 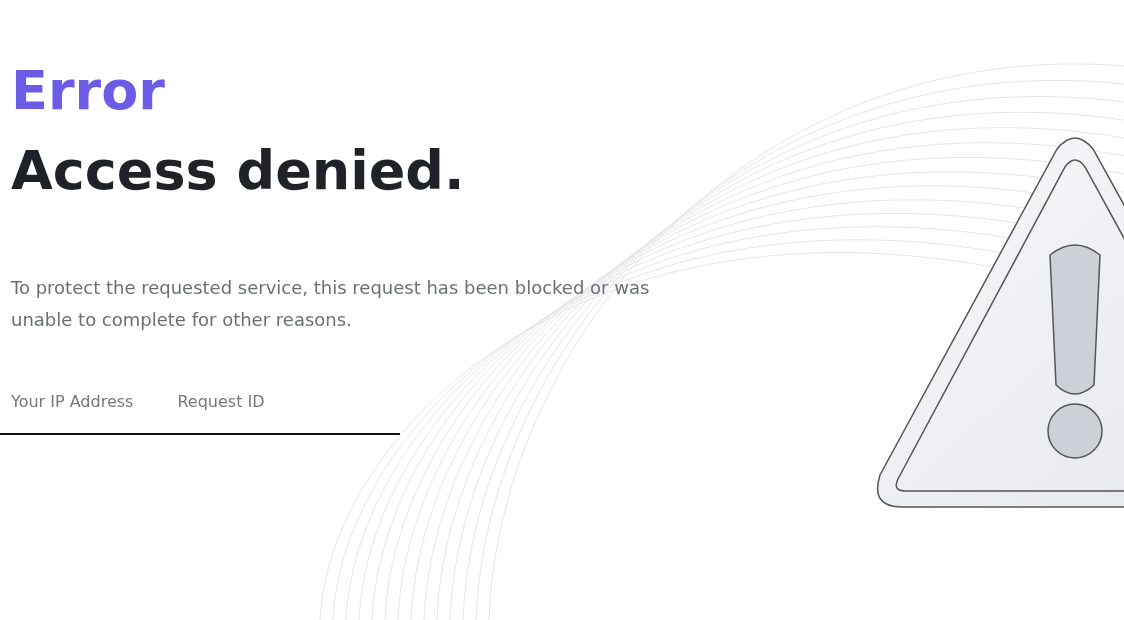 What do you see at coordinates (88, 91) in the screenshot?
I see `error-label: Error` at bounding box center [88, 91].